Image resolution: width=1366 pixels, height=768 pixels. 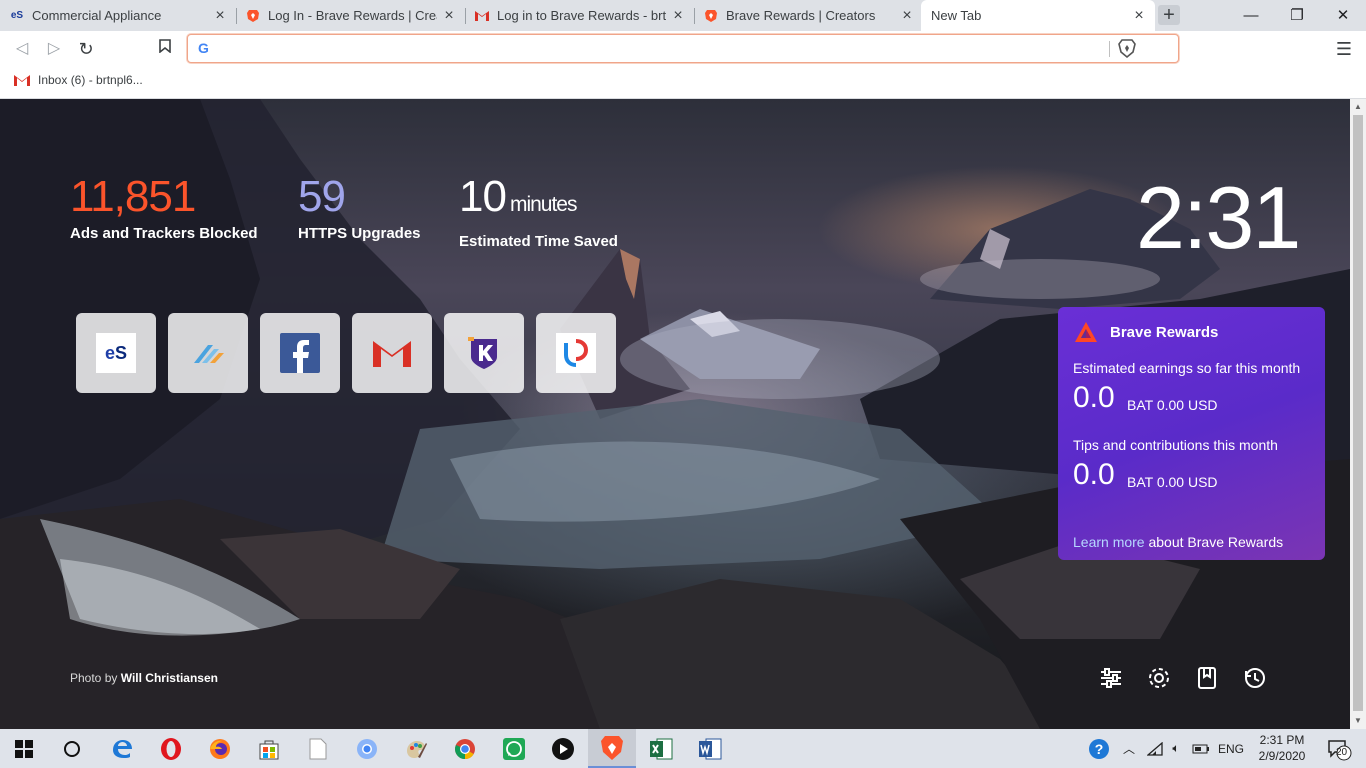 I want to click on taskbar-clock: 2:31 PM 2/9/2020, so click(x=1282, y=748).